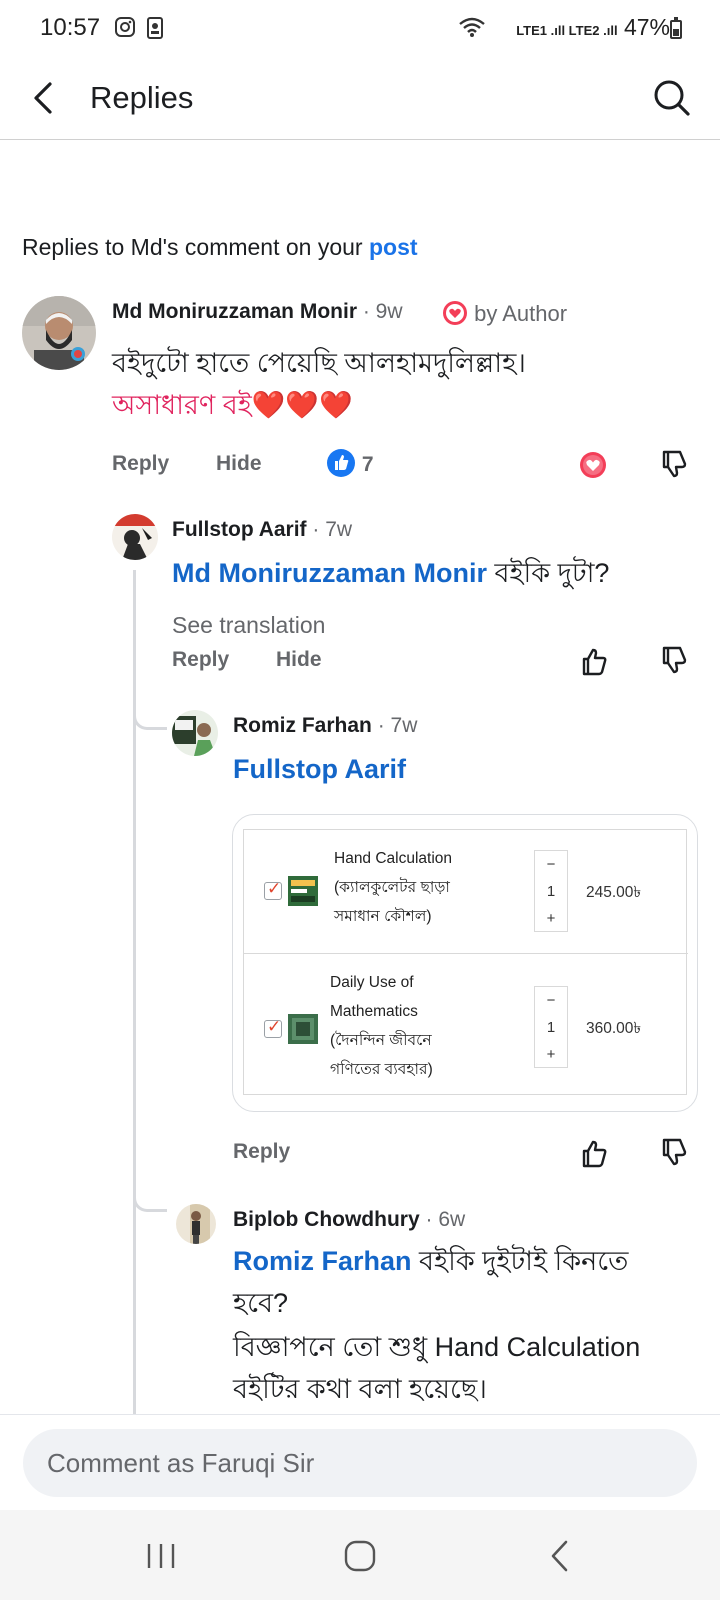 The image size is (720, 1600). I want to click on system-nav-bar, so click(360, 1555).